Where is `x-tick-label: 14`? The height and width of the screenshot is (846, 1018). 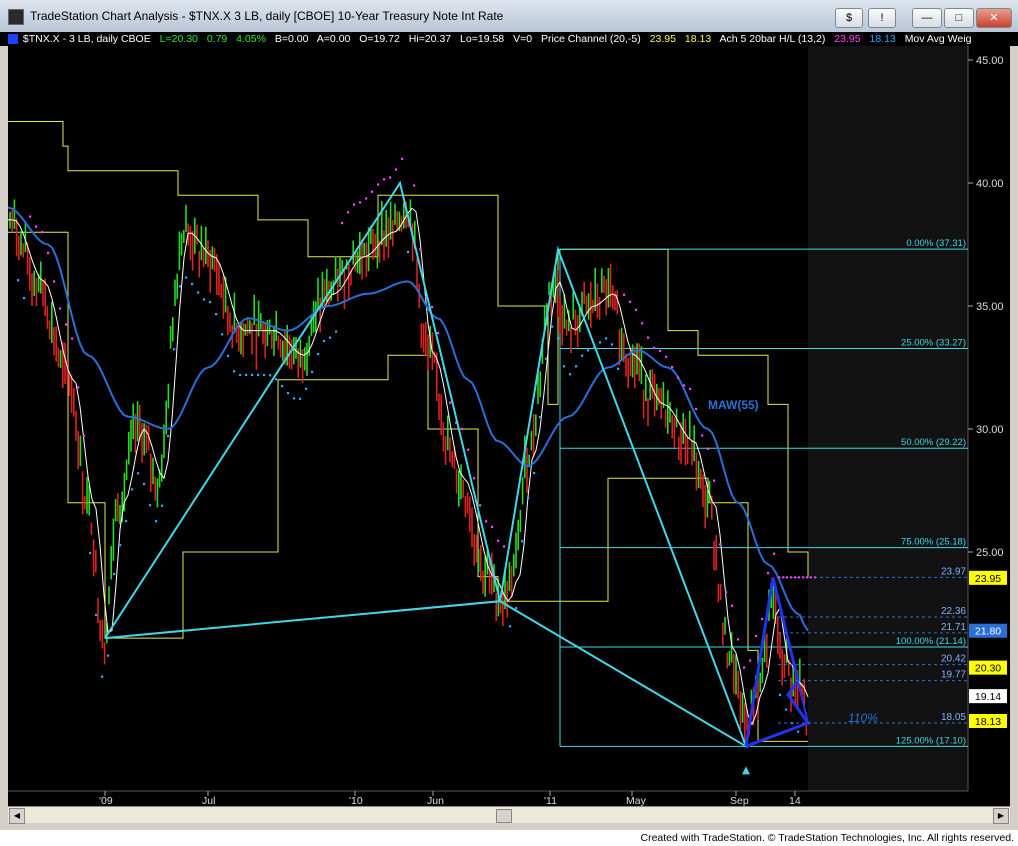 x-tick-label: 14 is located at coordinates (795, 800).